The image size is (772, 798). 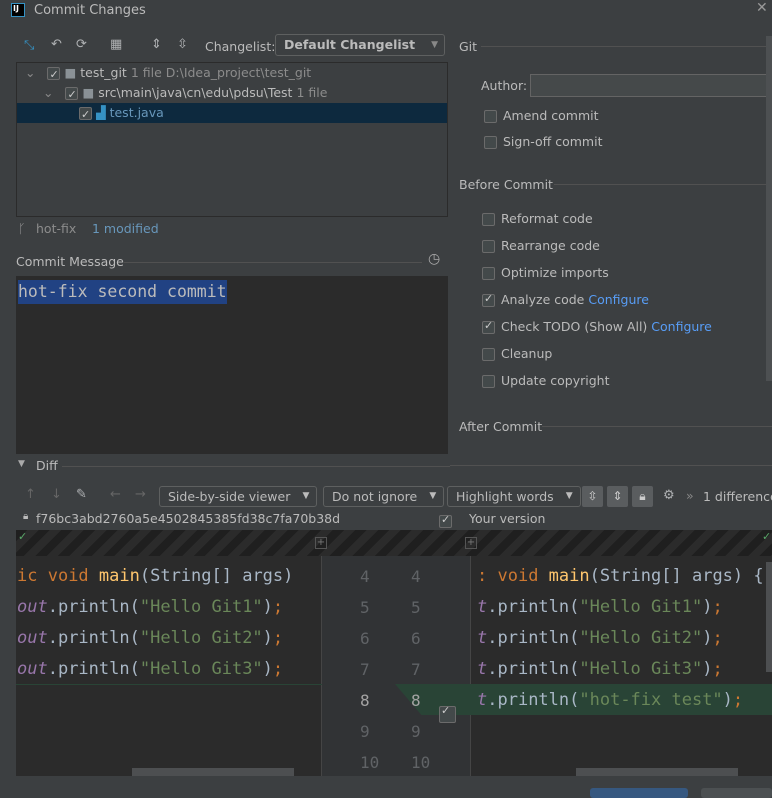 What do you see at coordinates (81, 494) in the screenshot?
I see `edit-icon: ✎` at bounding box center [81, 494].